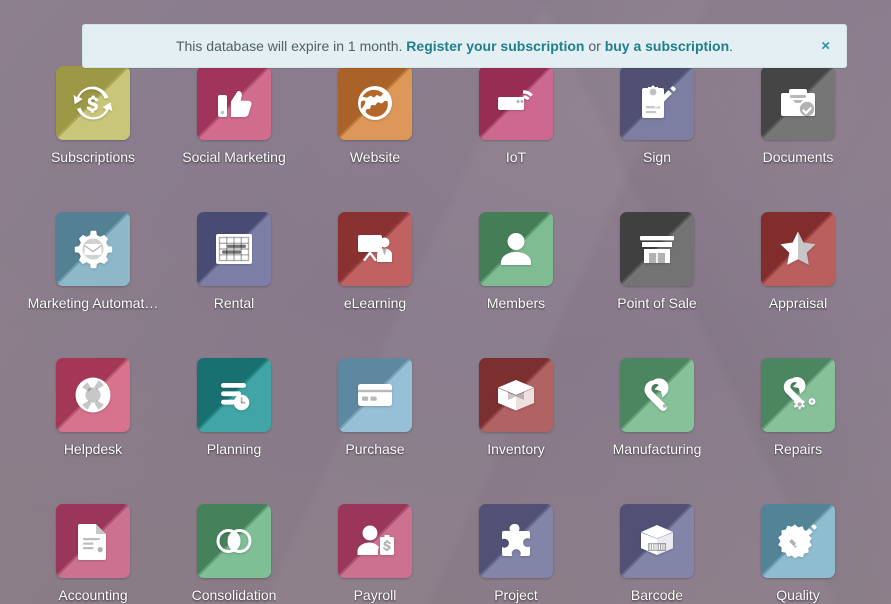 The height and width of the screenshot is (604, 891). I want to click on app-tile: eLearning, so click(375, 261).